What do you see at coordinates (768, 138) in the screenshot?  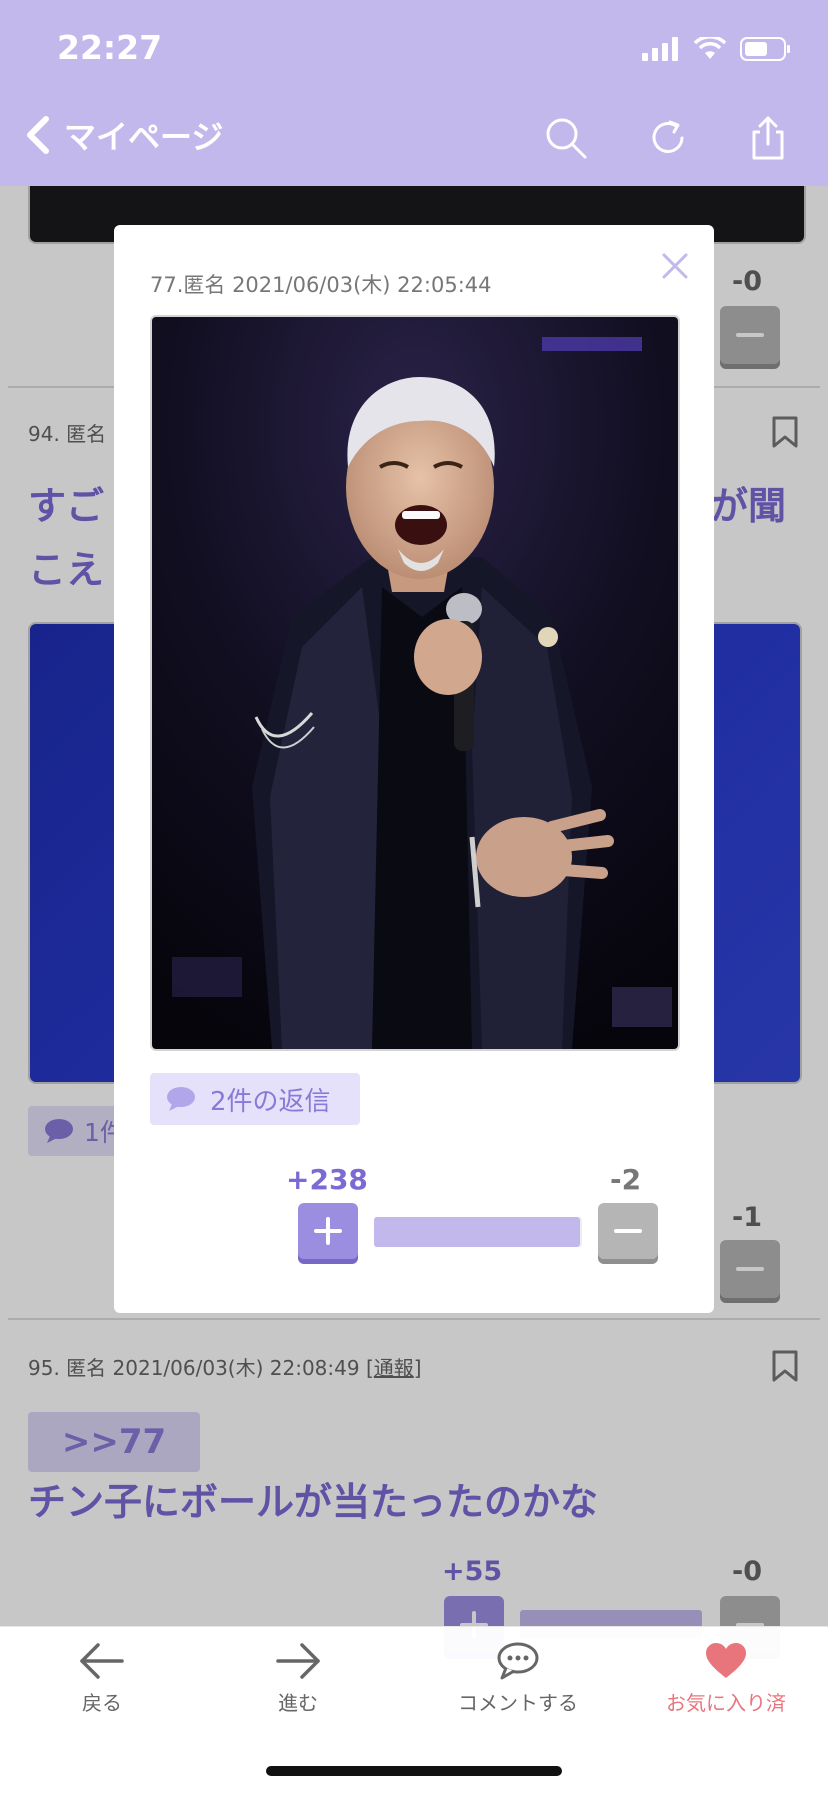 I see `share-icon` at bounding box center [768, 138].